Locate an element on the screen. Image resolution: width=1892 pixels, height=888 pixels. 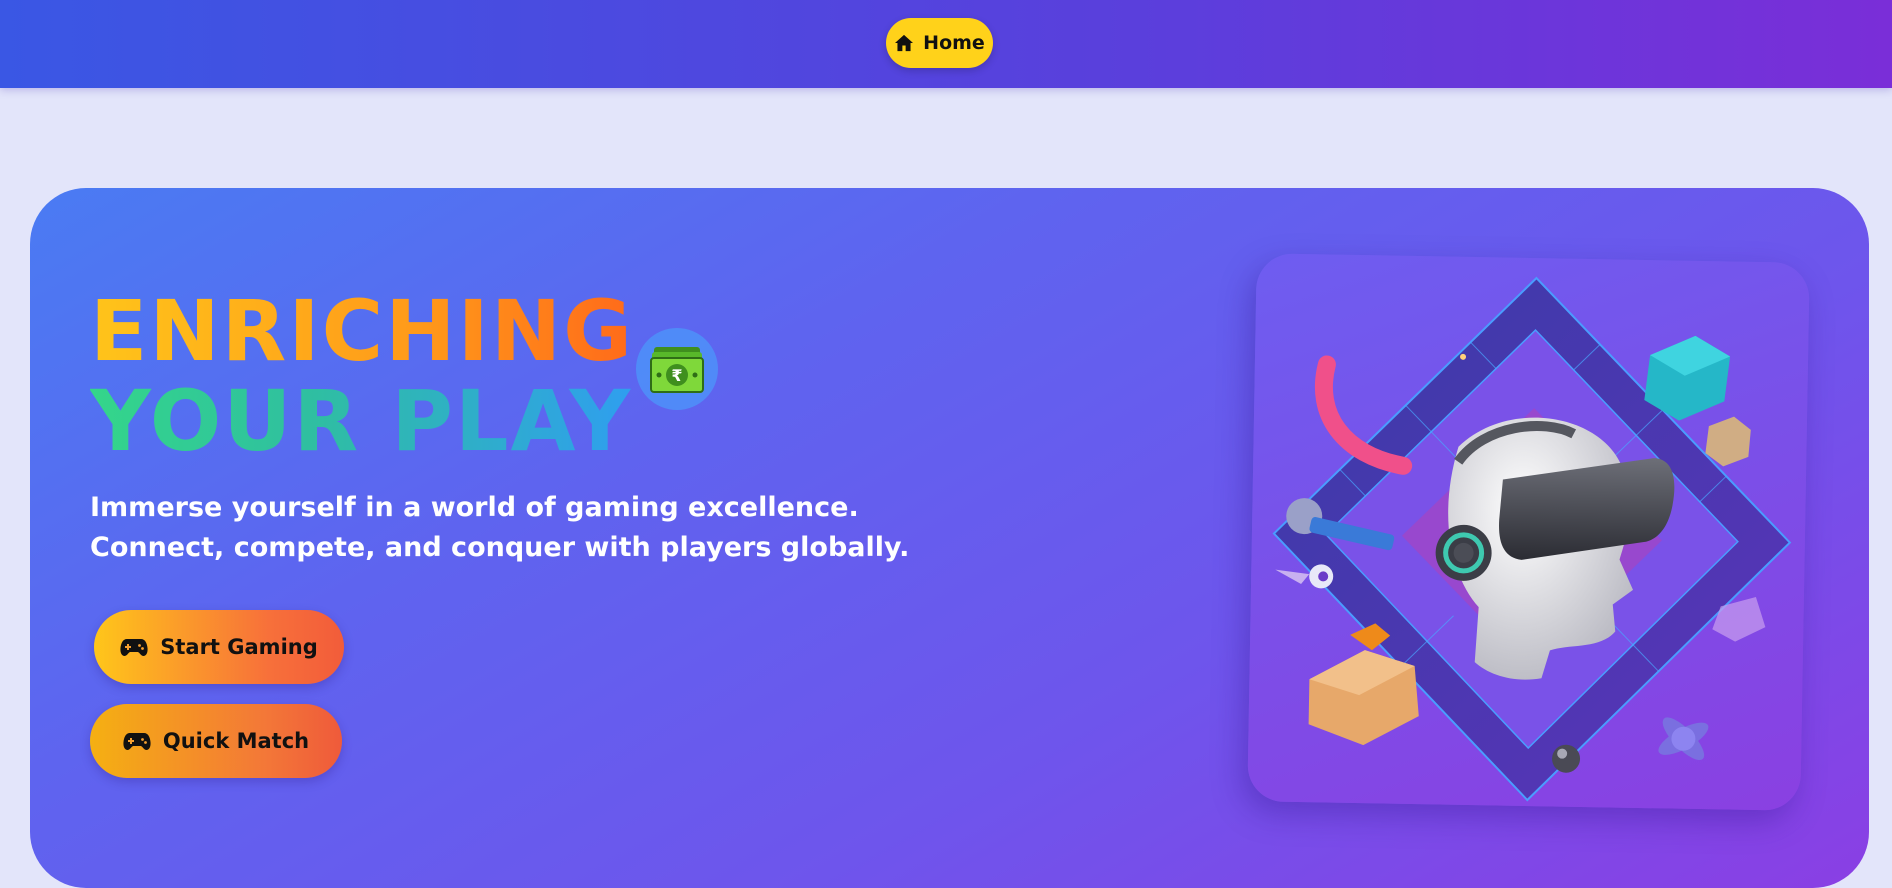
home-icon is located at coordinates (904, 43).